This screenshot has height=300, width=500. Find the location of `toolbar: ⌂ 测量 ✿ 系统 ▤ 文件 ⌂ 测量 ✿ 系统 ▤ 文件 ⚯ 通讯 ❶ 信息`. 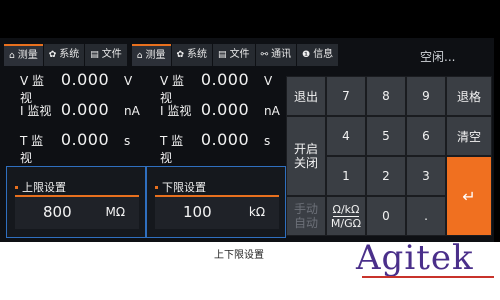

toolbar: ⌂ 测量 ✿ 系统 ▤ 文件 ⌂ 测量 ✿ 系统 ▤ 文件 ⚯ 通讯 ❶ 信息 is located at coordinates (171, 55).